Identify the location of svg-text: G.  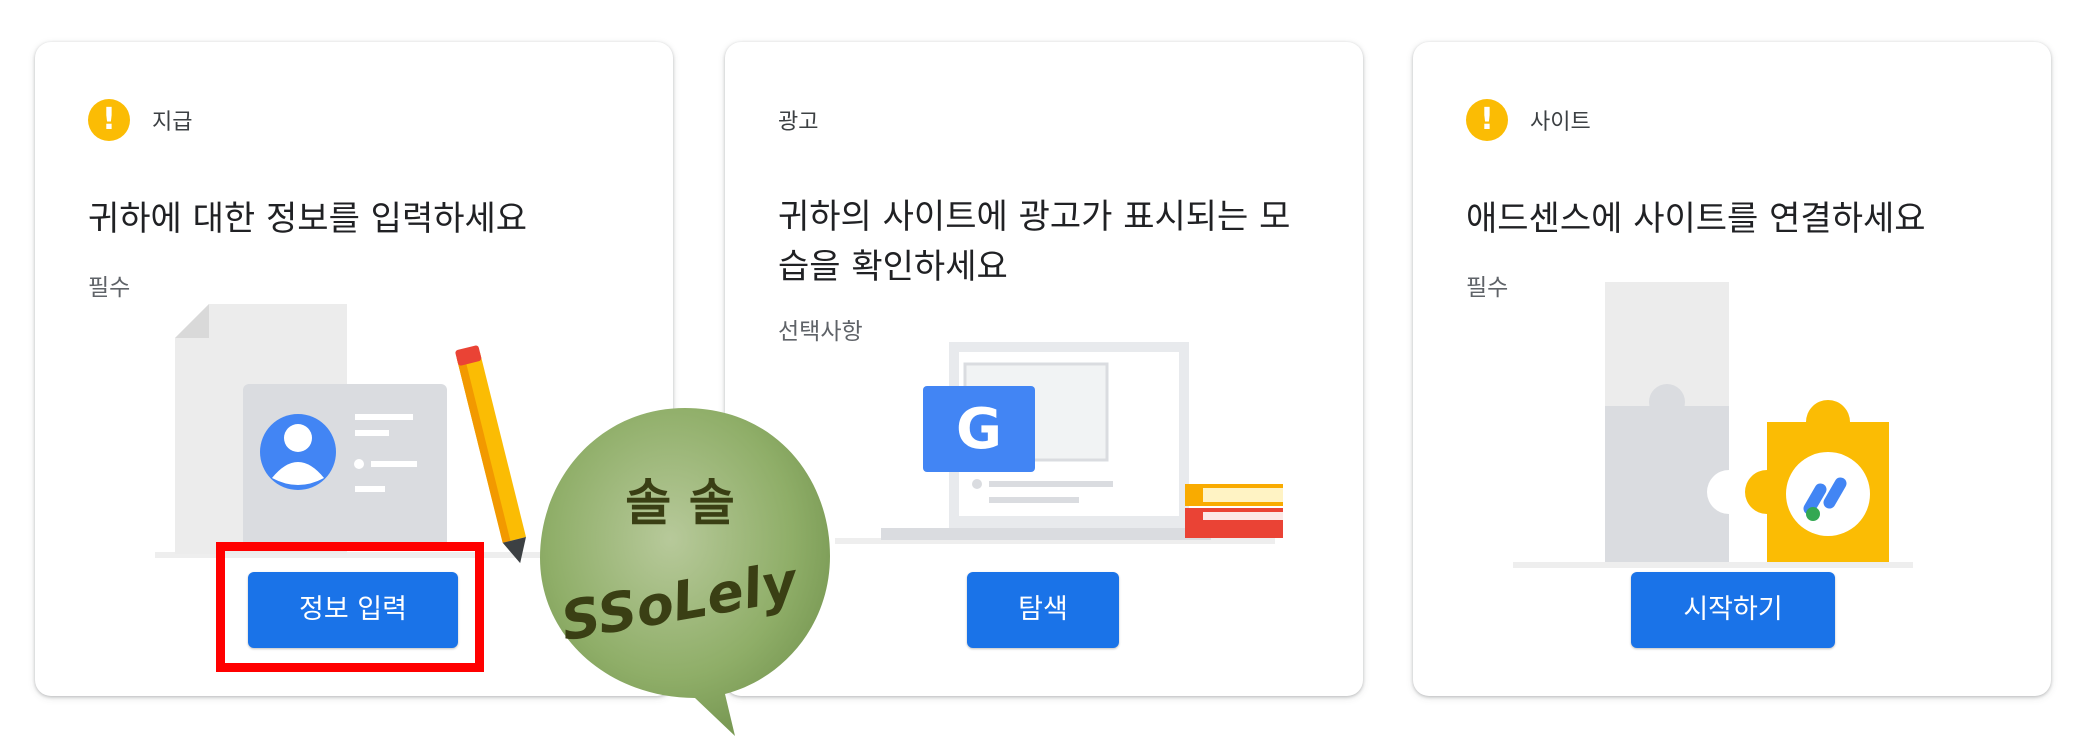
(979, 429).